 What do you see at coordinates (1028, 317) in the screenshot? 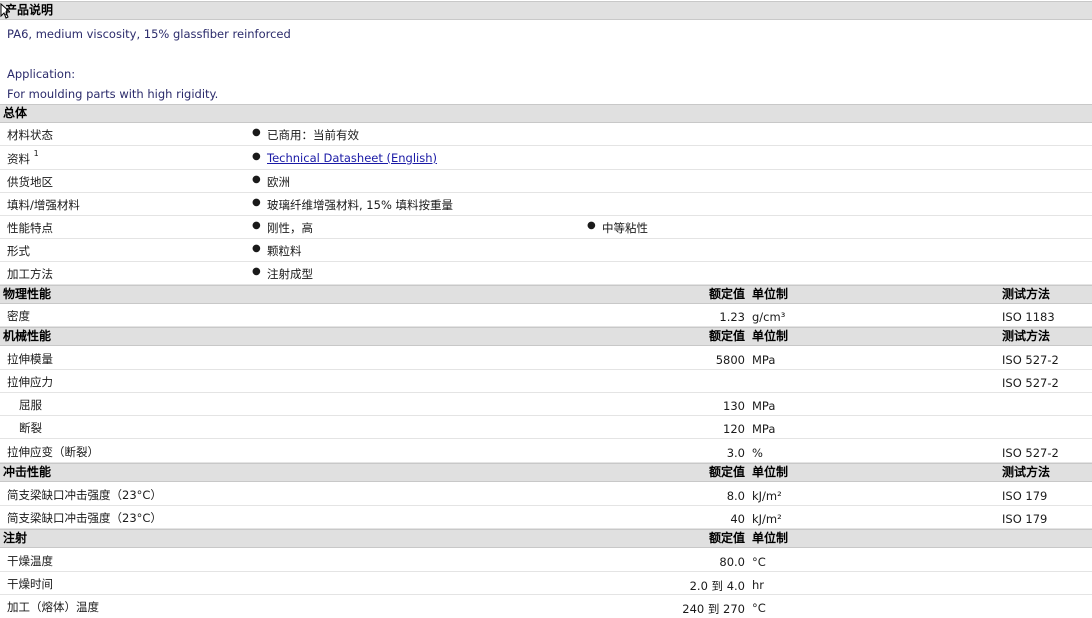
I see `test-method: ISO 1183` at bounding box center [1028, 317].